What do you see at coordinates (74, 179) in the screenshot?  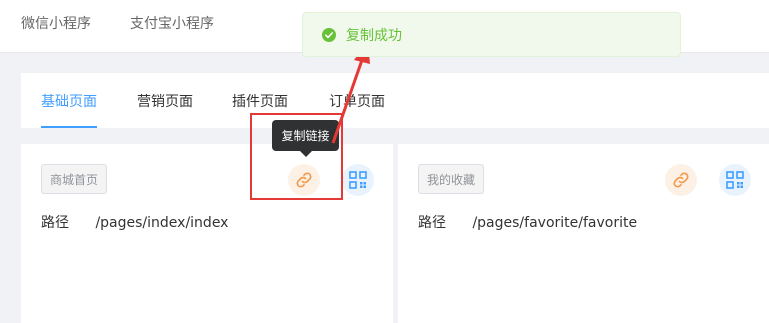 I see `page-tag-home: 商城首页` at bounding box center [74, 179].